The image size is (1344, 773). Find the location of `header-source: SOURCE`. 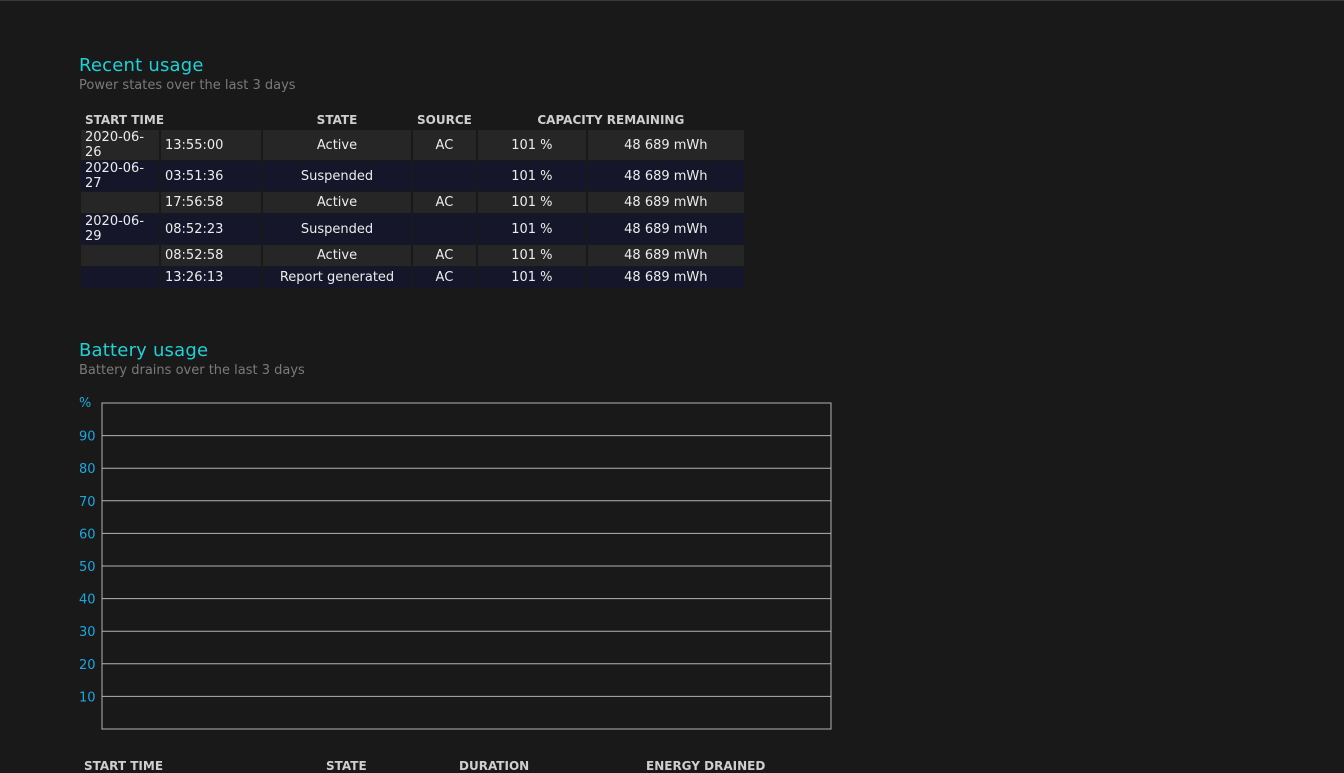

header-source: SOURCE is located at coordinates (444, 120).